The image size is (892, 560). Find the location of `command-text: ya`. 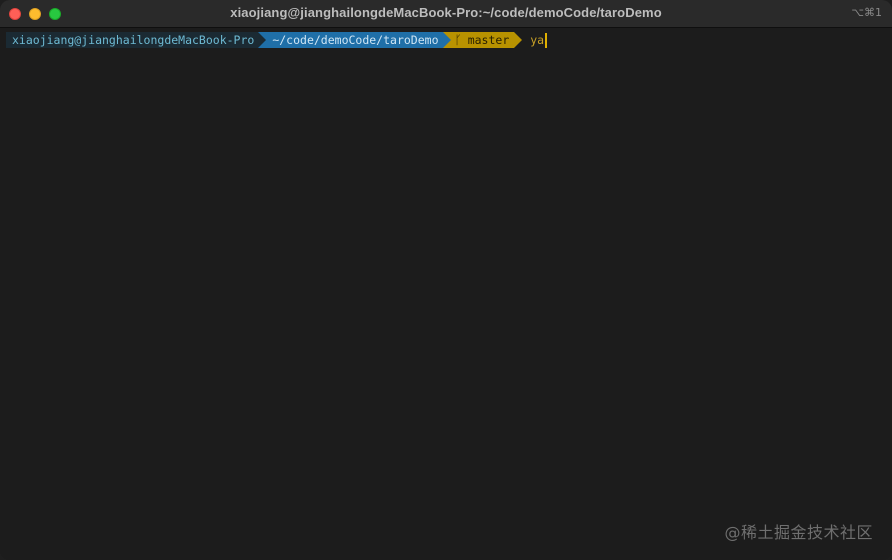

command-text: ya is located at coordinates (537, 40).